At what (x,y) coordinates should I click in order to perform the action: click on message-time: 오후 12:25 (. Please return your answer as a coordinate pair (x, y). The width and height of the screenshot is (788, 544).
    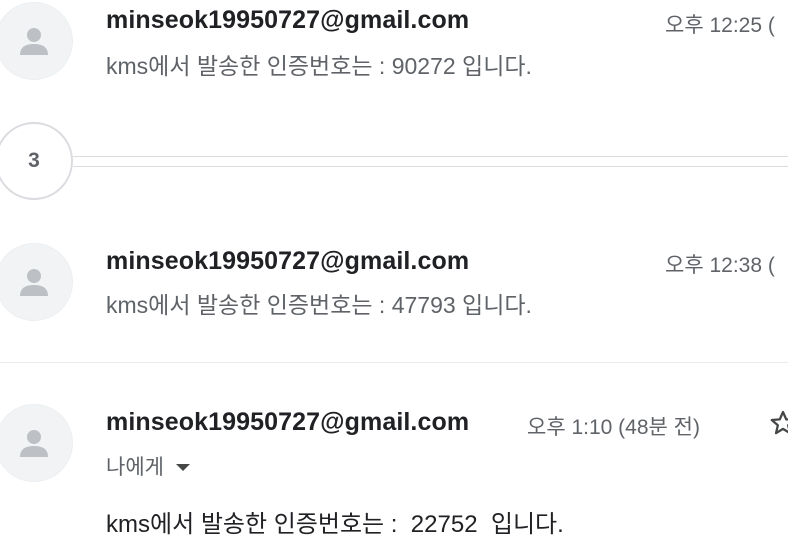
    Looking at the image, I should click on (720, 25).